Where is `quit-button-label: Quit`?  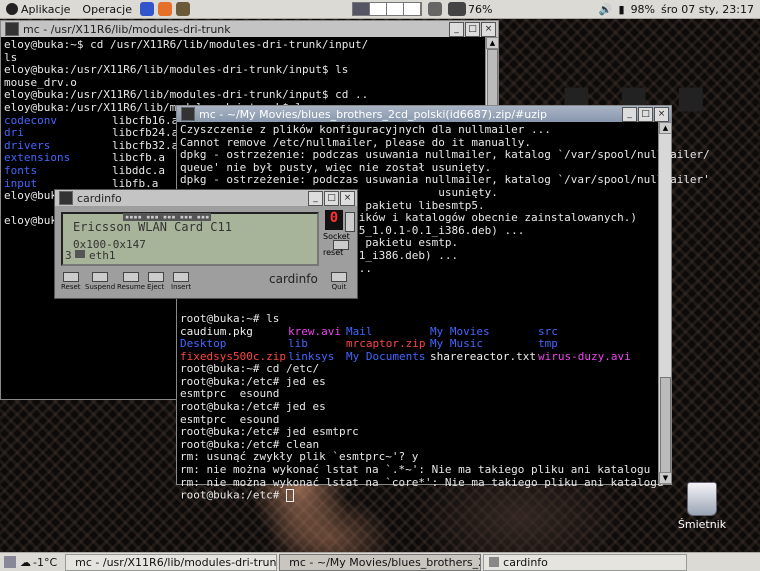
quit-button-label: Quit is located at coordinates (339, 287).